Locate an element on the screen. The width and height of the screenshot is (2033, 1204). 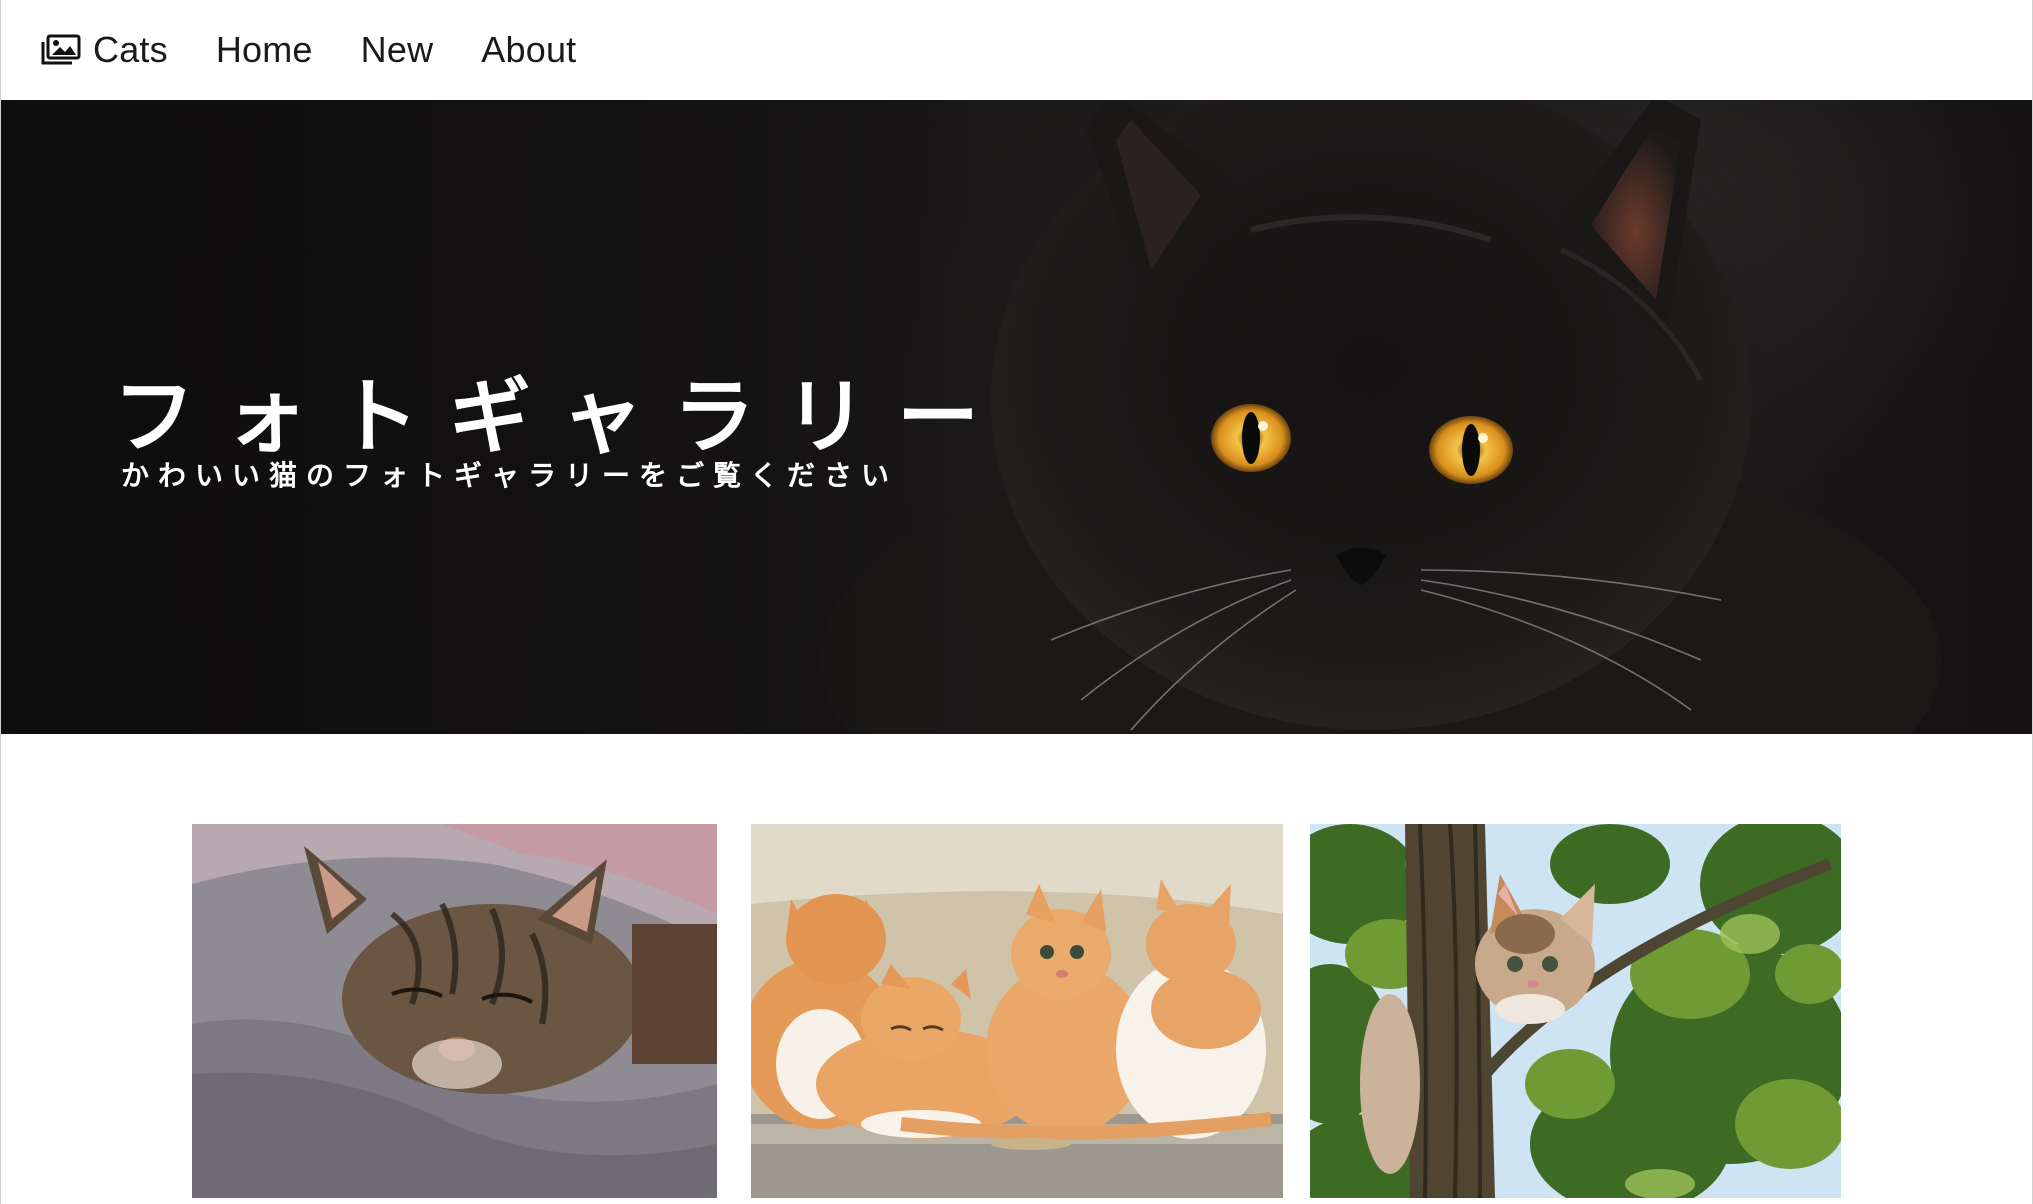
hero-title: フォトギャラリー is located at coordinates (561, 417).